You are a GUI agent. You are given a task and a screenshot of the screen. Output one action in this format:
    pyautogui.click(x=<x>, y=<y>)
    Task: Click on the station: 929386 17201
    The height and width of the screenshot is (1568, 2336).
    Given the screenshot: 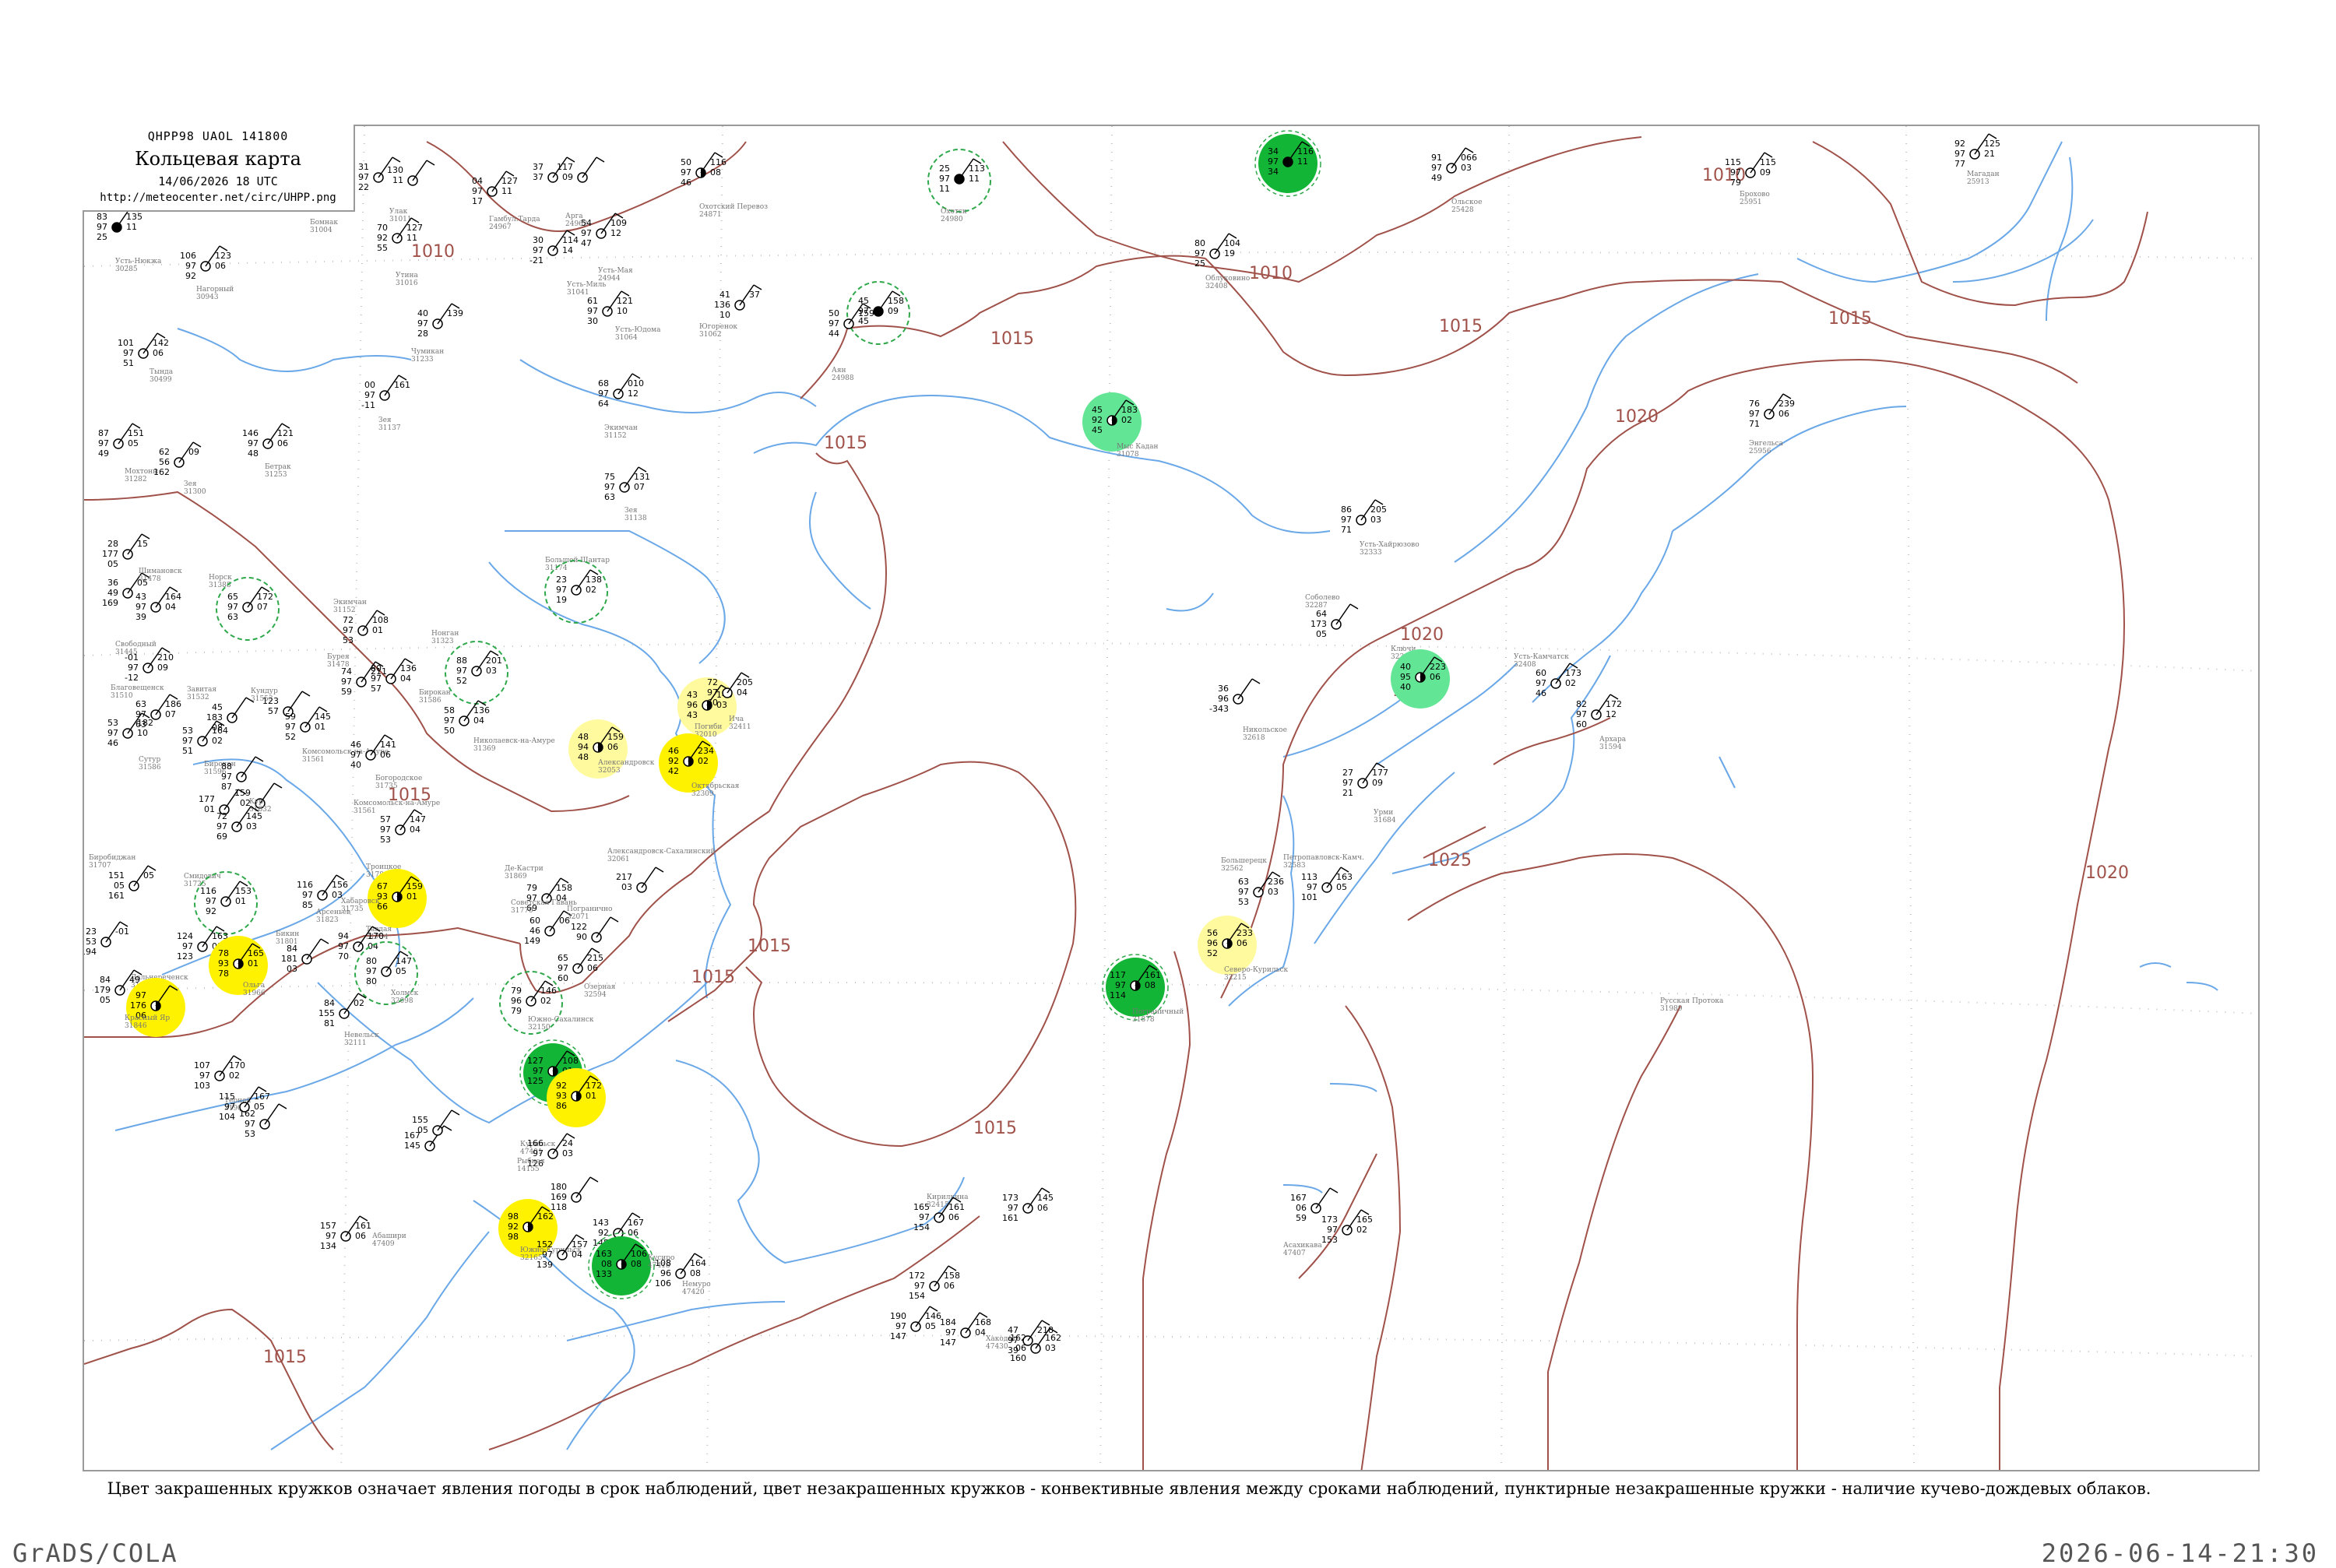 What is the action you would take?
    pyautogui.click(x=576, y=1097)
    